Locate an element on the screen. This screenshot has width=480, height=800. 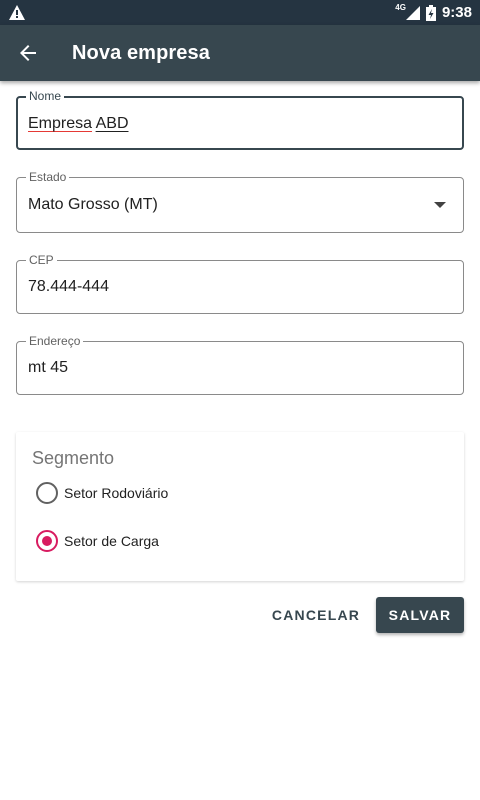
cep-value: 78.444-444 is located at coordinates (68, 286).